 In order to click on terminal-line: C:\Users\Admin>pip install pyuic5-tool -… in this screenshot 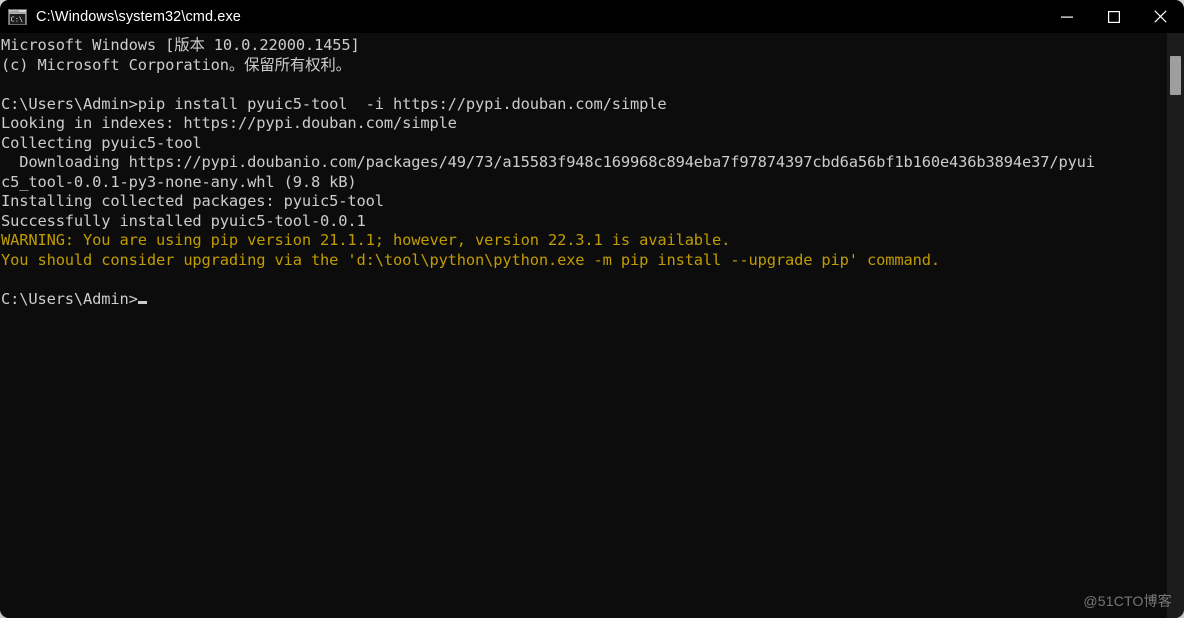, I will do `click(334, 103)`.